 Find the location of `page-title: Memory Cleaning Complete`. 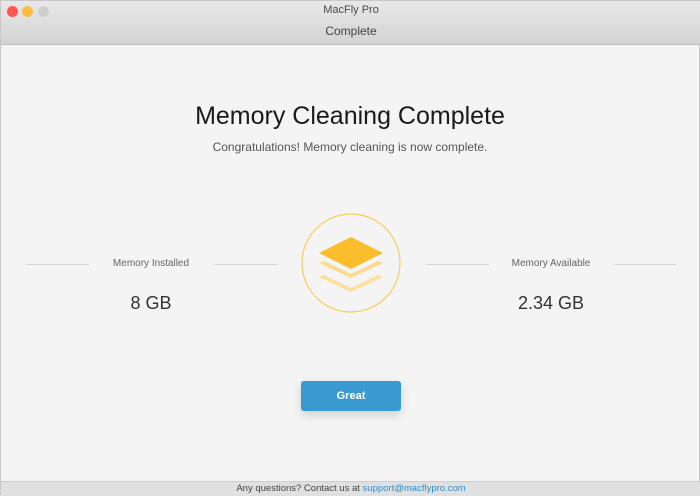

page-title: Memory Cleaning Complete is located at coordinates (350, 116).